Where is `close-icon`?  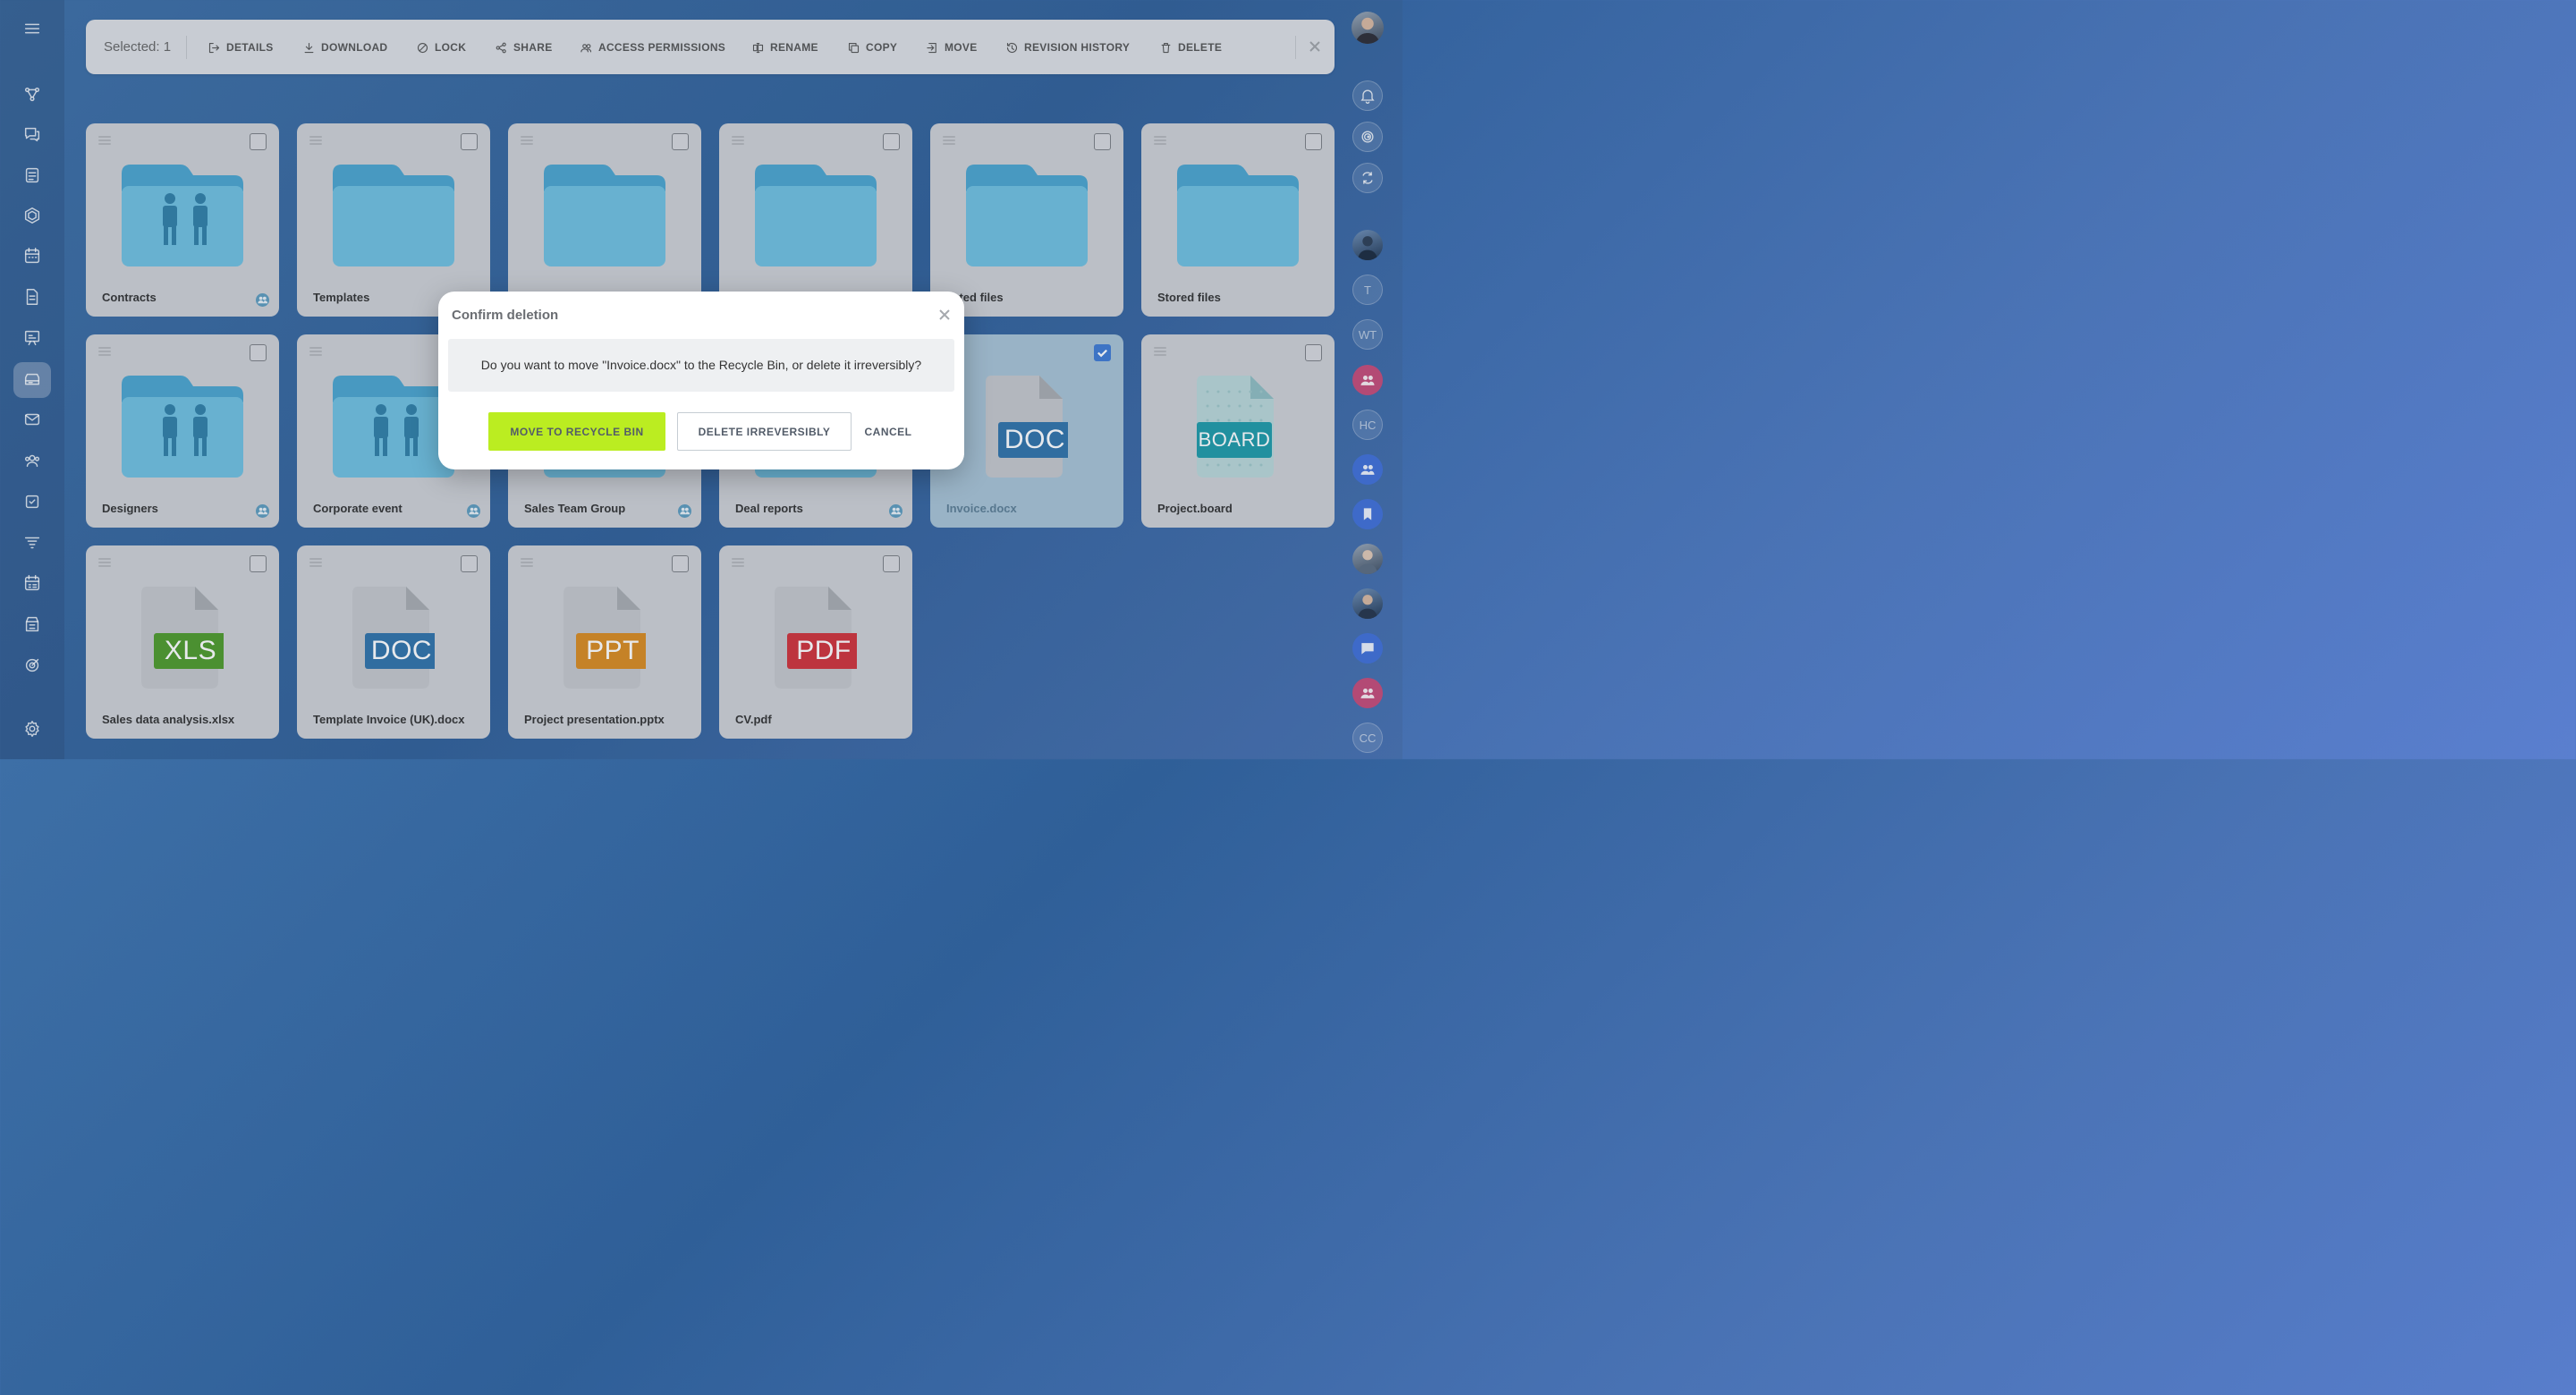 close-icon is located at coordinates (944, 314).